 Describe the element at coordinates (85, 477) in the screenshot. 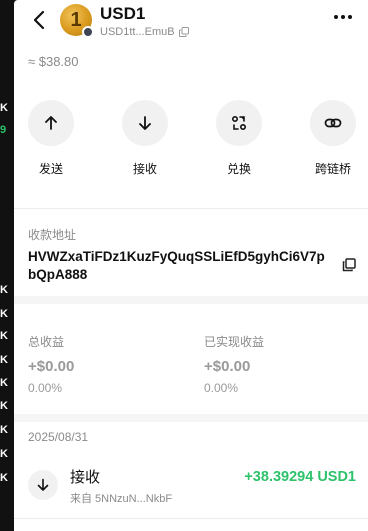

I see `tx-type: 接收` at that location.